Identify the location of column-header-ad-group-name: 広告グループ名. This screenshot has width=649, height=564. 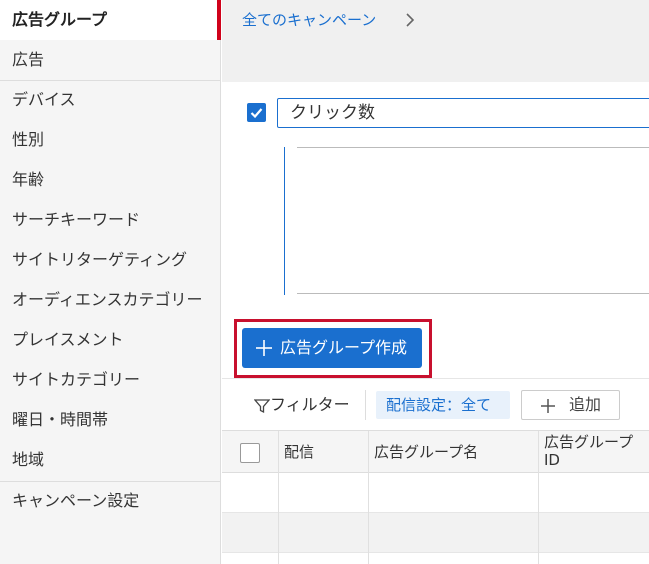
(426, 452).